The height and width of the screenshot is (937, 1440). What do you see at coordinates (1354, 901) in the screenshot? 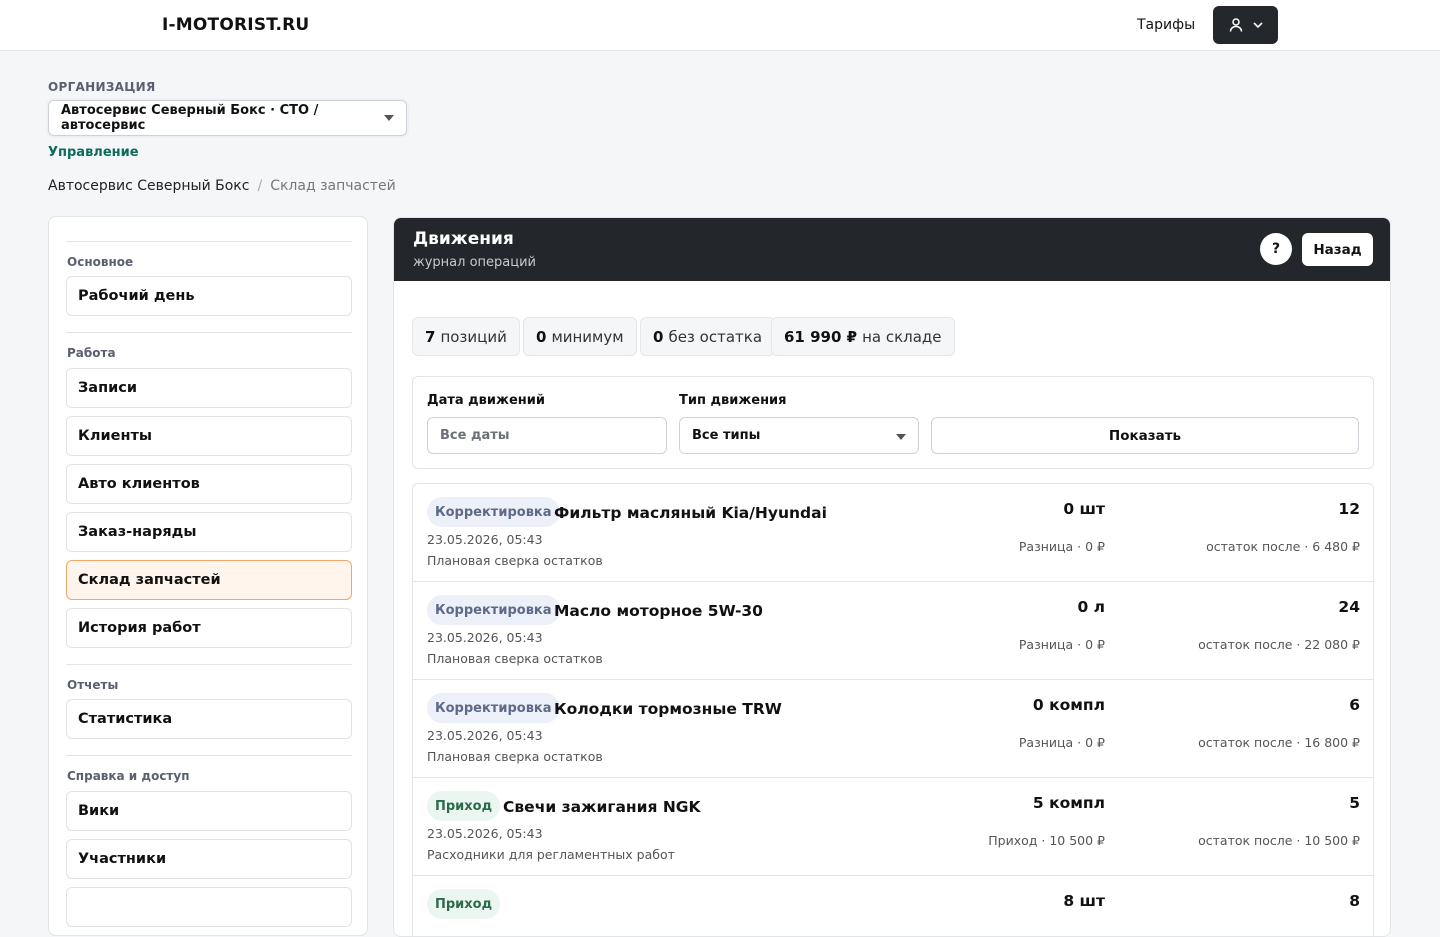
I see `movement-stock: 8` at bounding box center [1354, 901].